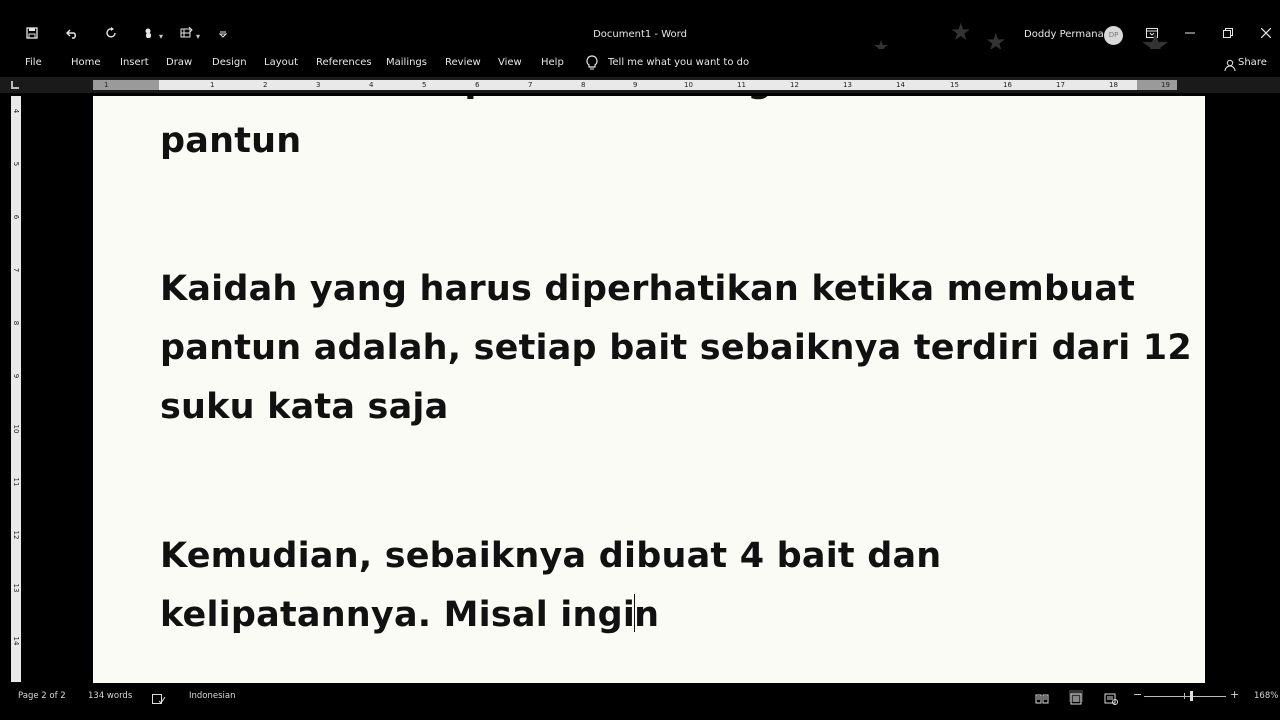 Image resolution: width=1280 pixels, height=720 pixels. What do you see at coordinates (1113, 85) in the screenshot?
I see `ruler-number: 18` at bounding box center [1113, 85].